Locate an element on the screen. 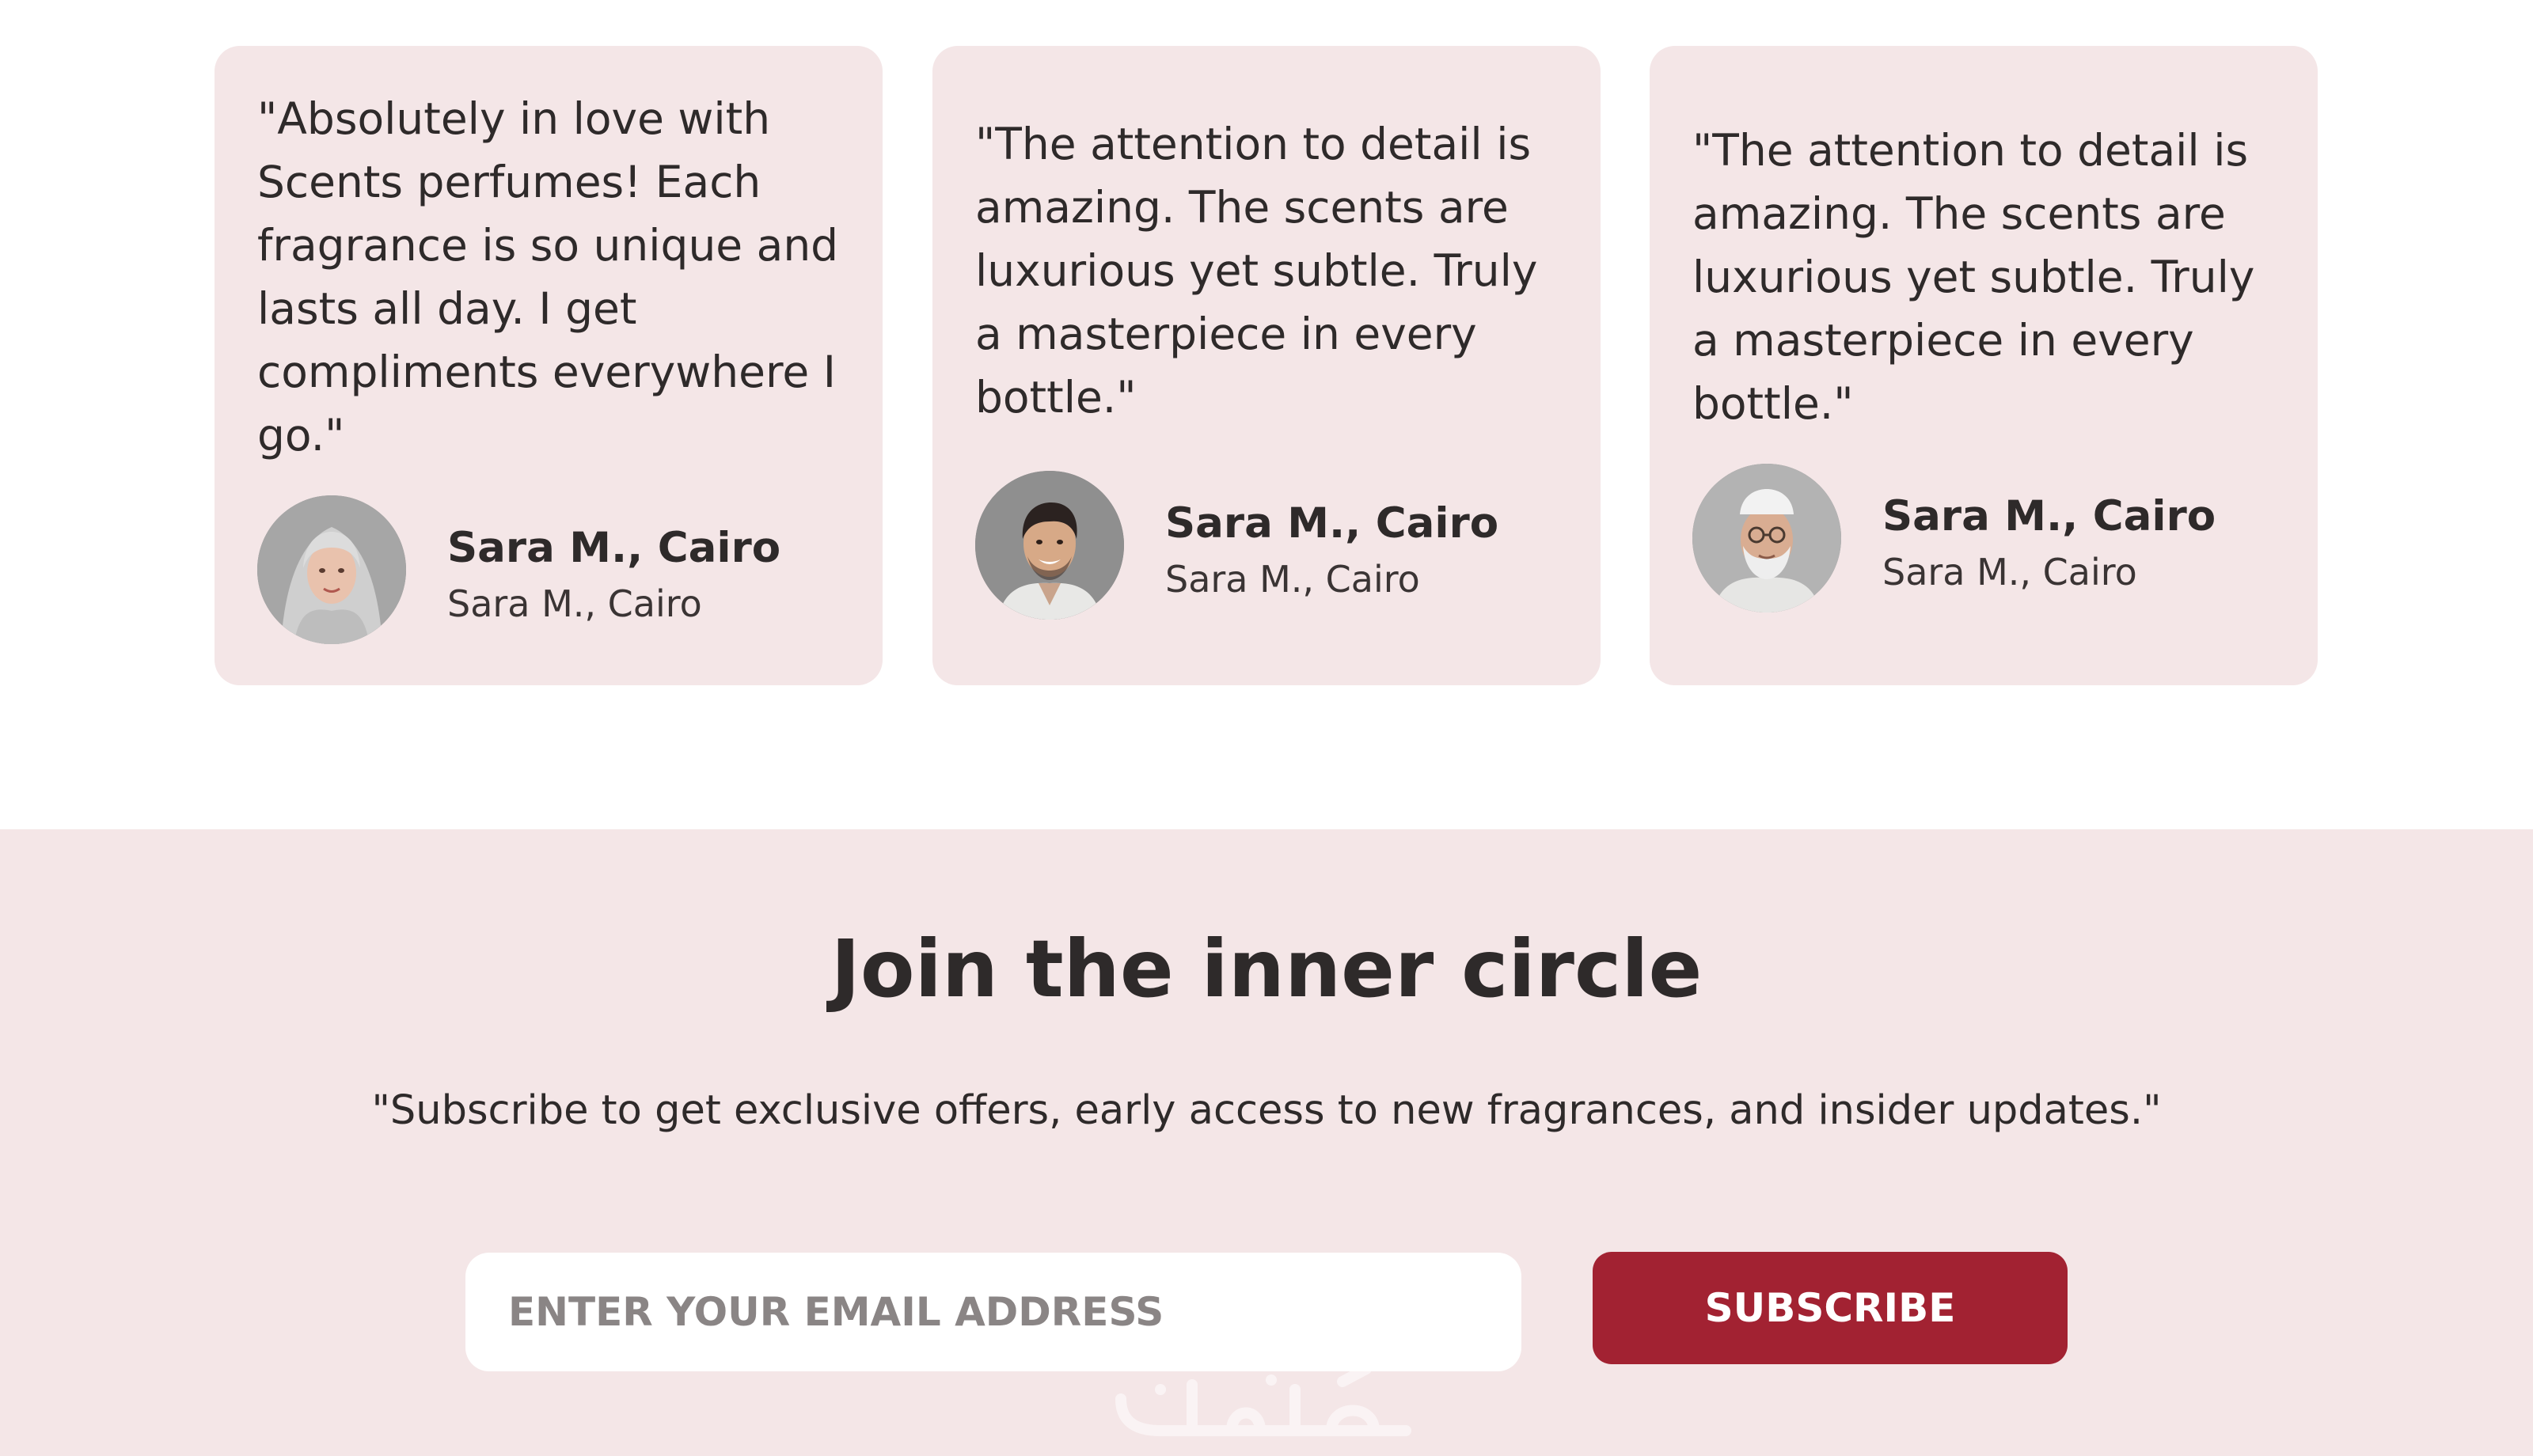 The height and width of the screenshot is (1456, 2533). woman-hijab-portrait-icon is located at coordinates (331, 569).